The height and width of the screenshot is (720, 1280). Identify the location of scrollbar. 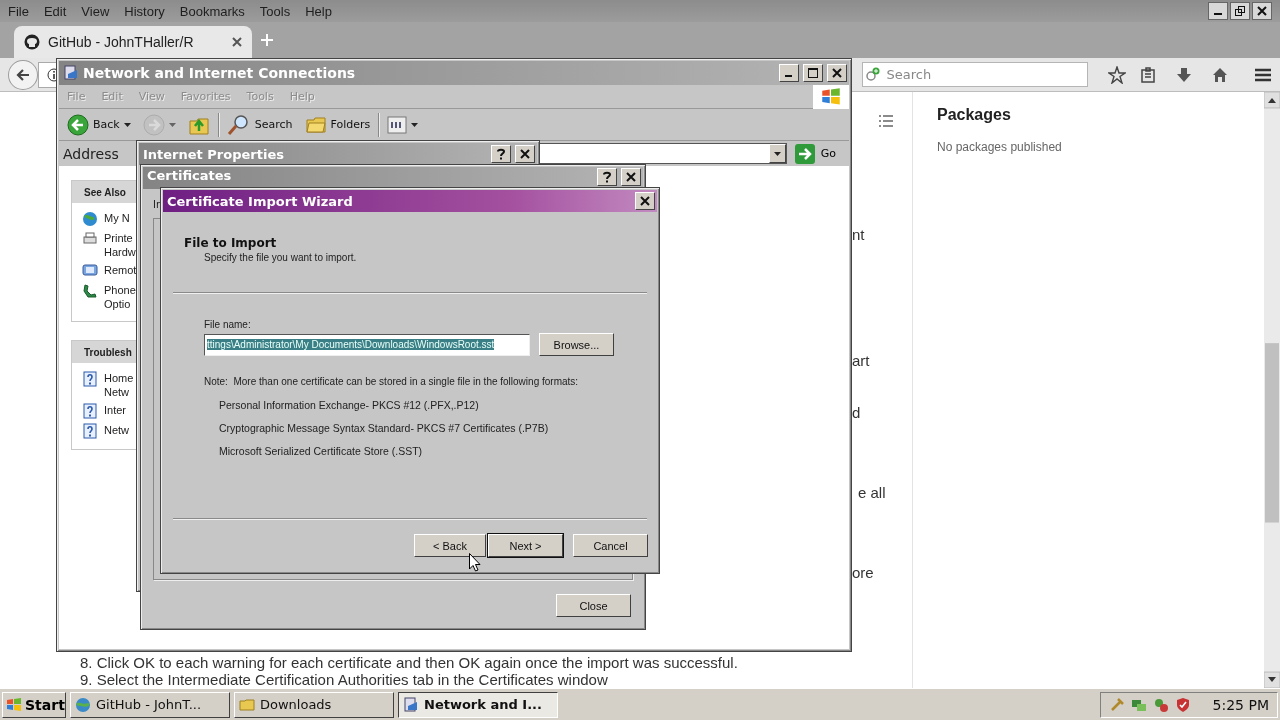
(1272, 390).